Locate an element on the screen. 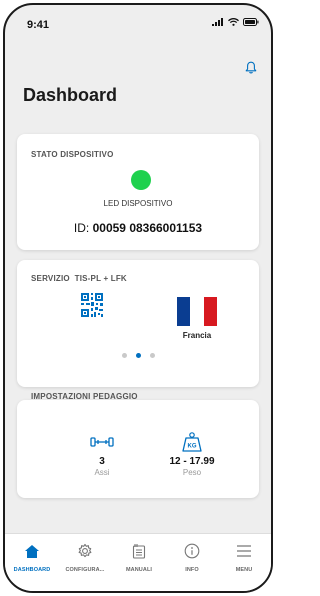  device-status-title: STATO DISPOSITIVO is located at coordinates (72, 154).